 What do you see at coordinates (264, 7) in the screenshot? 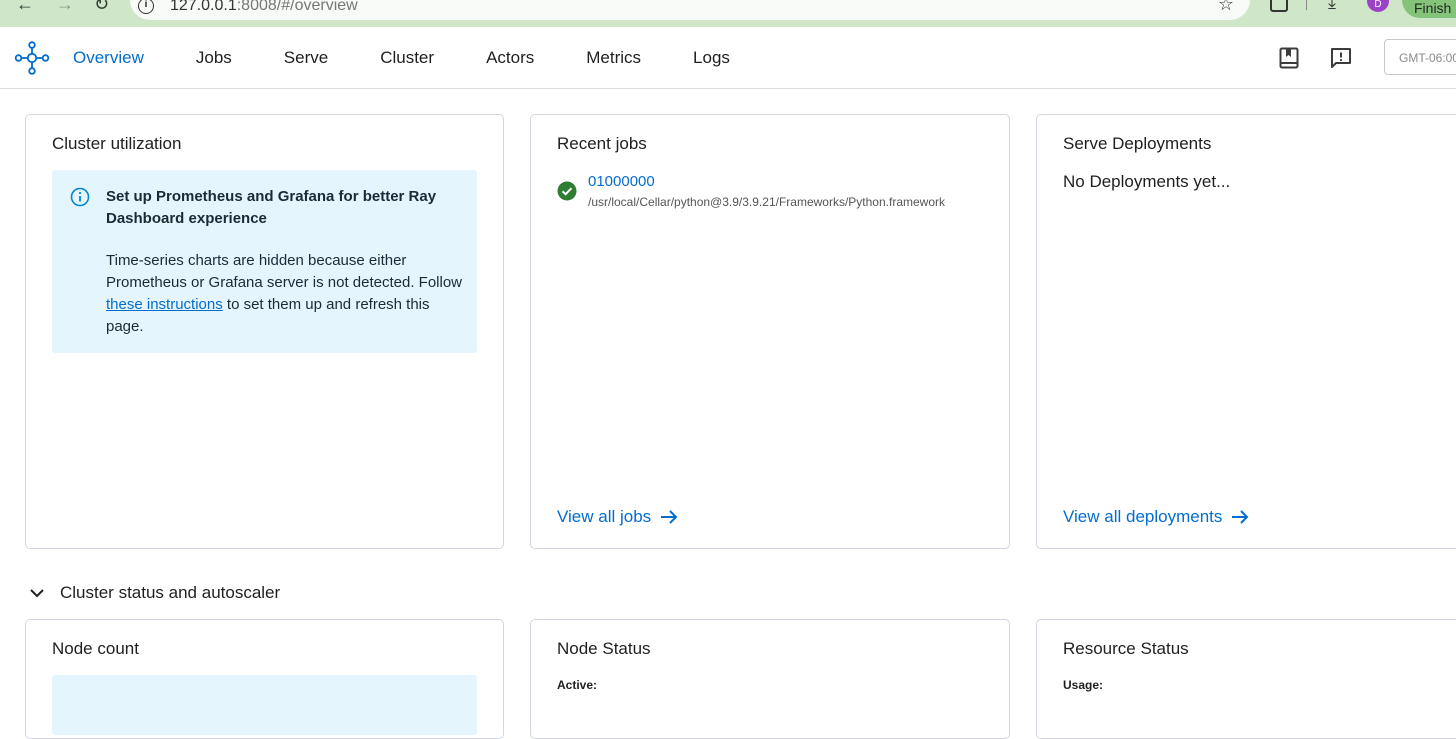
I see `url-text: 127.0.0.1:8008/#/overview` at bounding box center [264, 7].